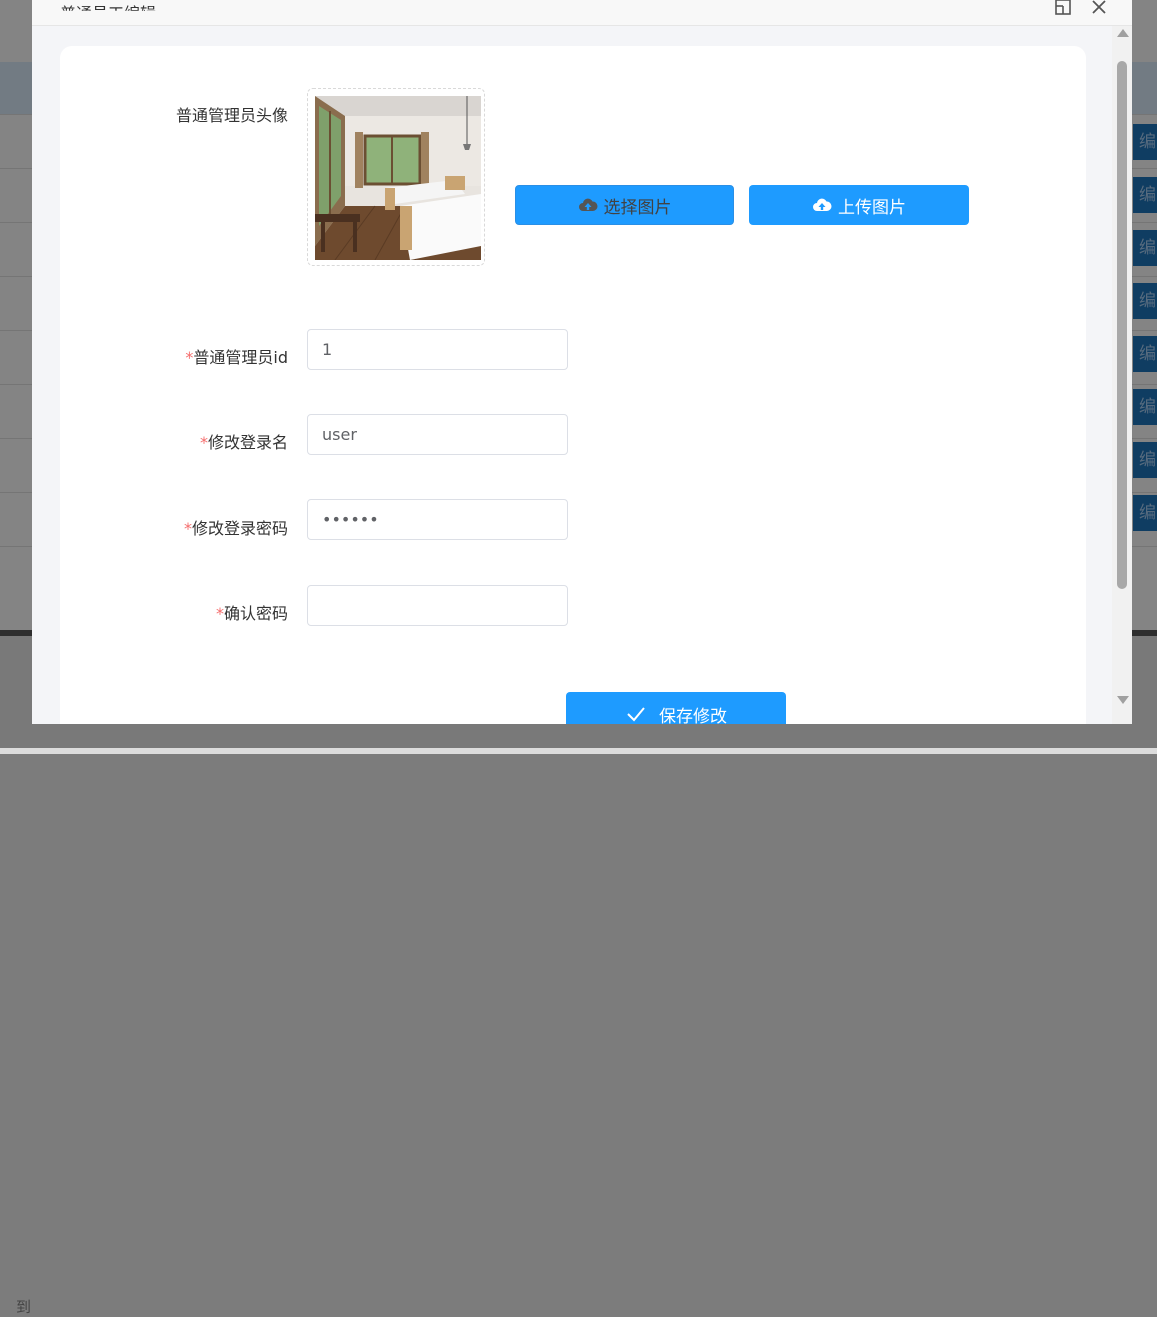 The height and width of the screenshot is (1317, 1157). I want to click on save-button: 保存修改, so click(676, 708).